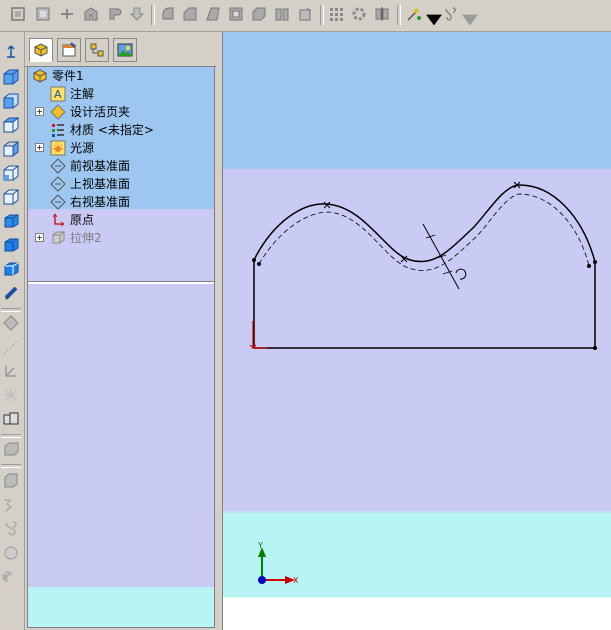 The image size is (611, 630). I want to click on view-toolbar, so click(12, 331).